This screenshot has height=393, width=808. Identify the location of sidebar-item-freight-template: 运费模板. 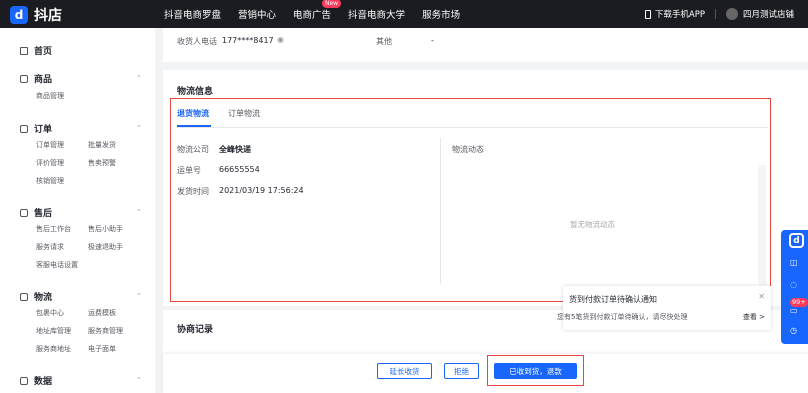
(102, 313).